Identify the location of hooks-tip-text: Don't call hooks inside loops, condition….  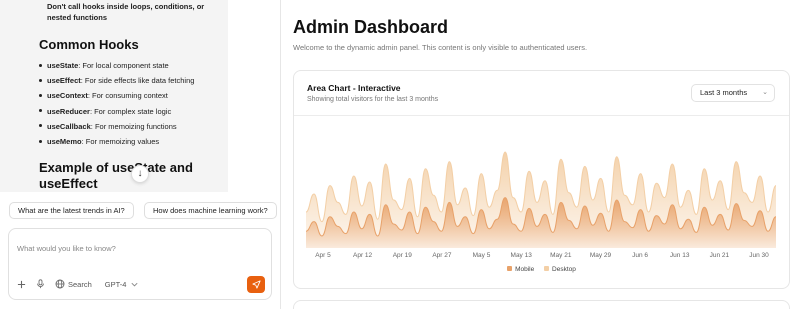
(126, 12).